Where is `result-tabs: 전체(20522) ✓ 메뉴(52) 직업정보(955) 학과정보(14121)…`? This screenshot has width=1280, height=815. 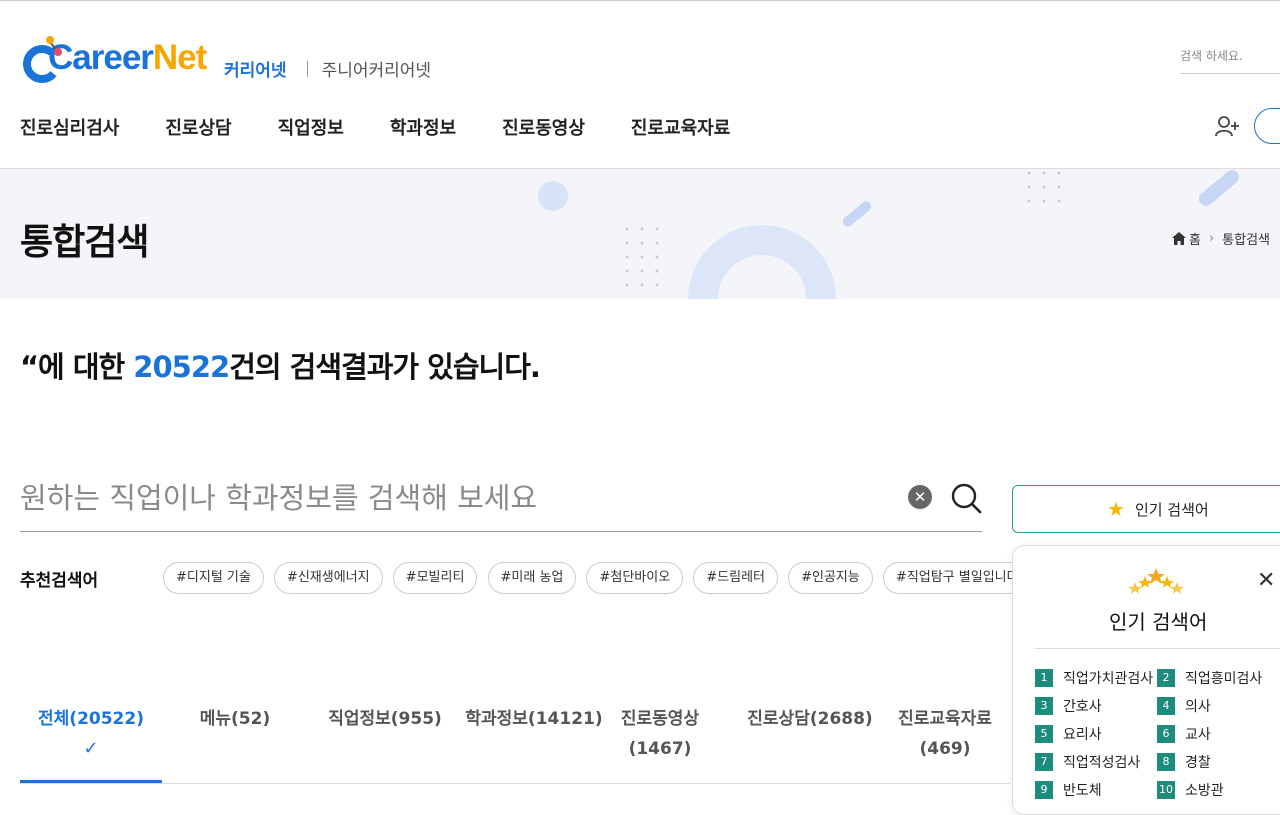
result-tabs: 전체(20522) ✓ 메뉴(52) 직업정보(955) 학과정보(14121)… is located at coordinates (515, 752).